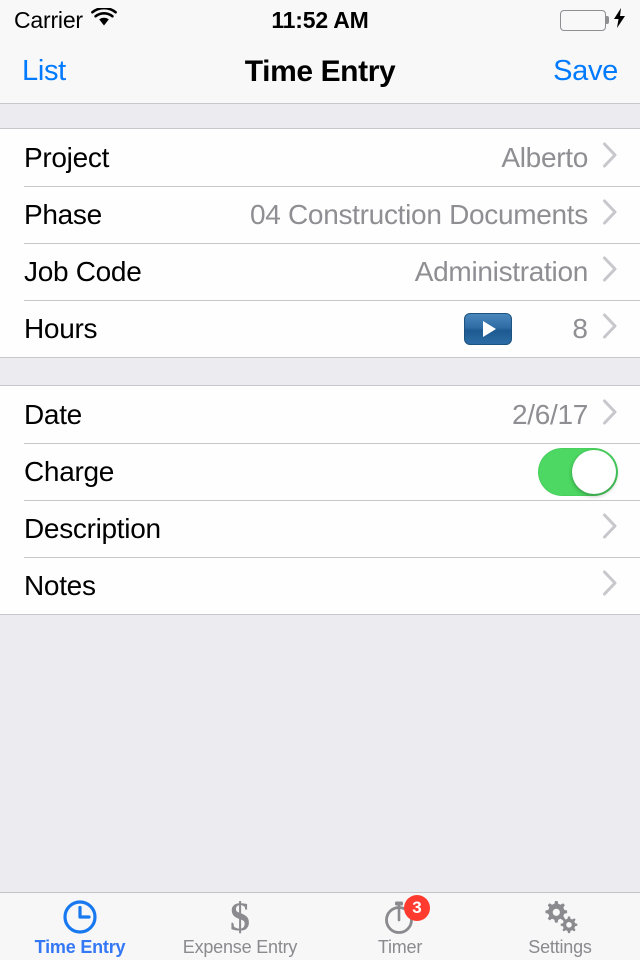  What do you see at coordinates (584, 20) in the screenshot?
I see `battery-full-icon` at bounding box center [584, 20].